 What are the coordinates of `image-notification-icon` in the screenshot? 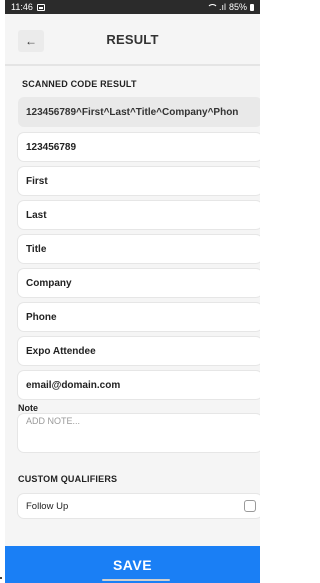 It's located at (40, 7).